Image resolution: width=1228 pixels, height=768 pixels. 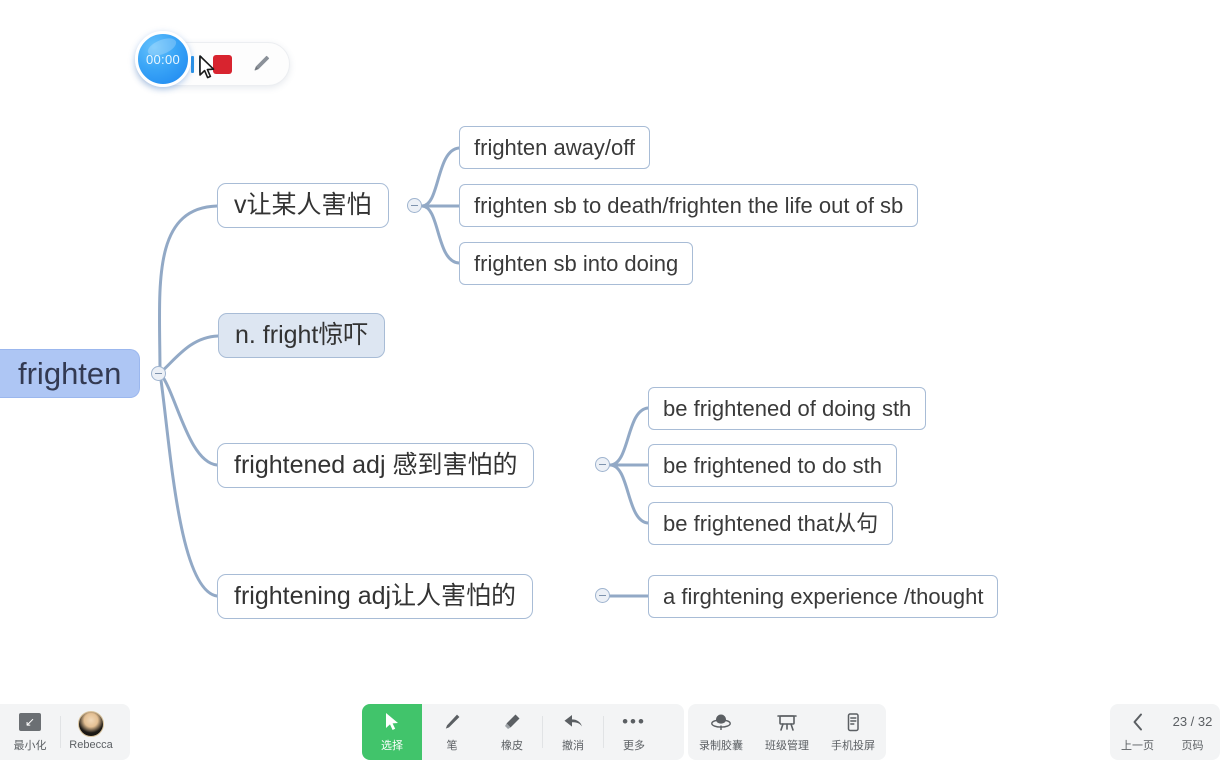 What do you see at coordinates (1192, 732) in the screenshot?
I see `page-indicator: 23 / 32 页码` at bounding box center [1192, 732].